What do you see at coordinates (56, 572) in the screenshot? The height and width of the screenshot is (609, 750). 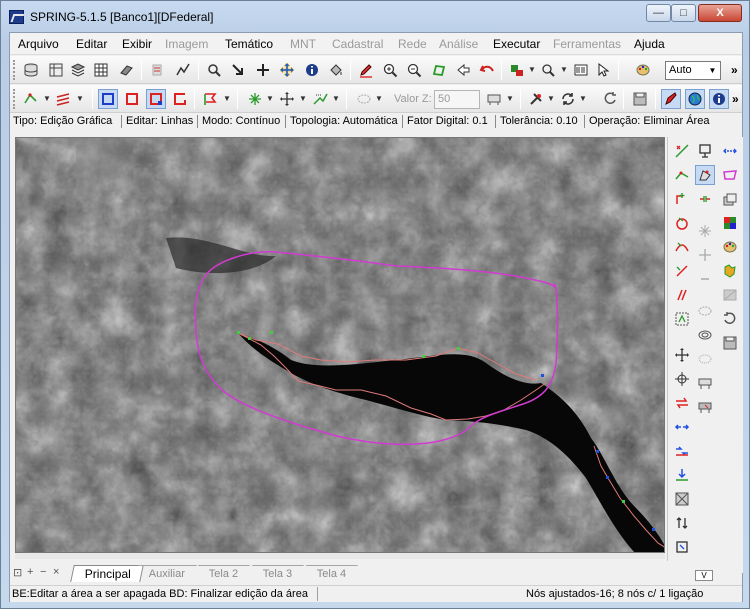 I see `close-view-button: ×` at bounding box center [56, 572].